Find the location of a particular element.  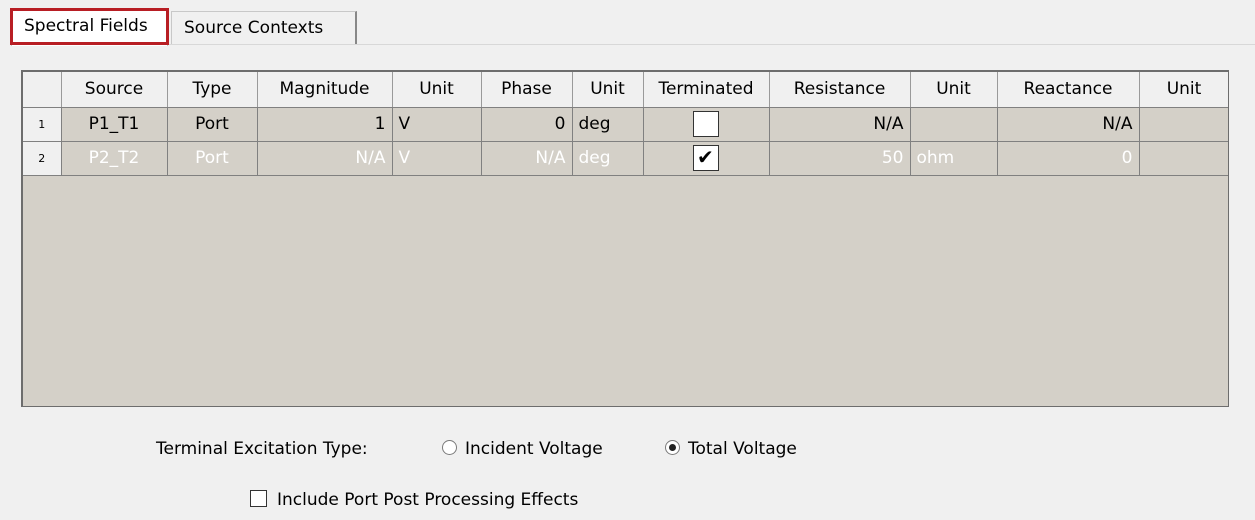

terminated-checkbox: ✔ is located at coordinates (706, 158).